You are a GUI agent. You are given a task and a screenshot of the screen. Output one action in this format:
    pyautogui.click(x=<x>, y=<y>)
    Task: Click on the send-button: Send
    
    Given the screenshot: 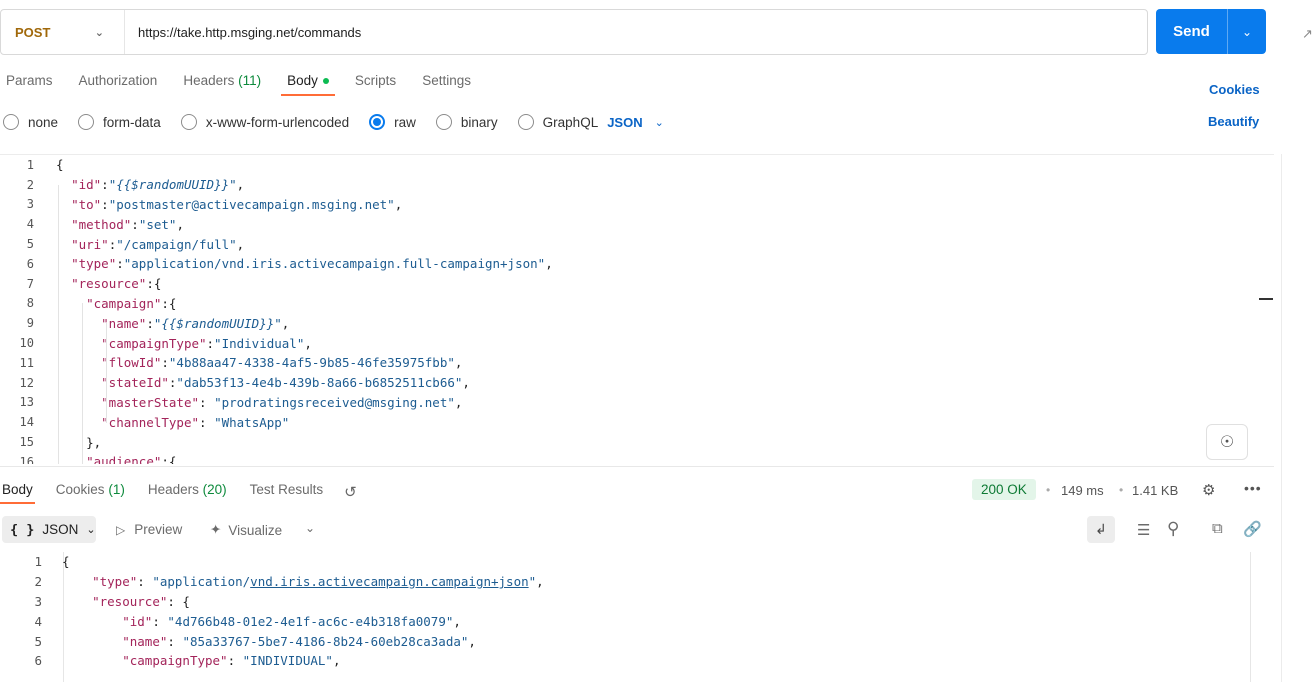 What is the action you would take?
    pyautogui.click(x=1192, y=31)
    